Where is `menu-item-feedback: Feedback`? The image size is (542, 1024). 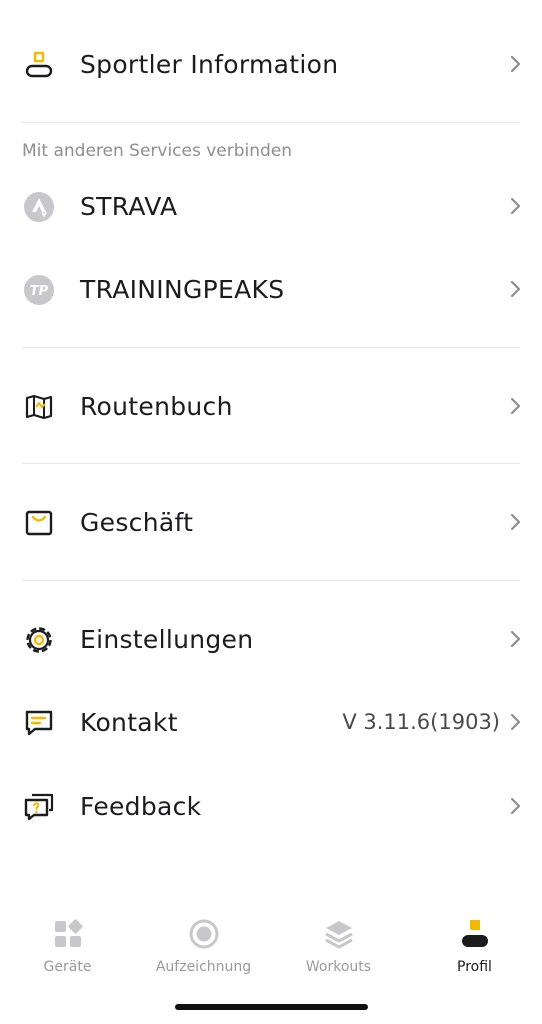 menu-item-feedback: Feedback is located at coordinates (271, 806).